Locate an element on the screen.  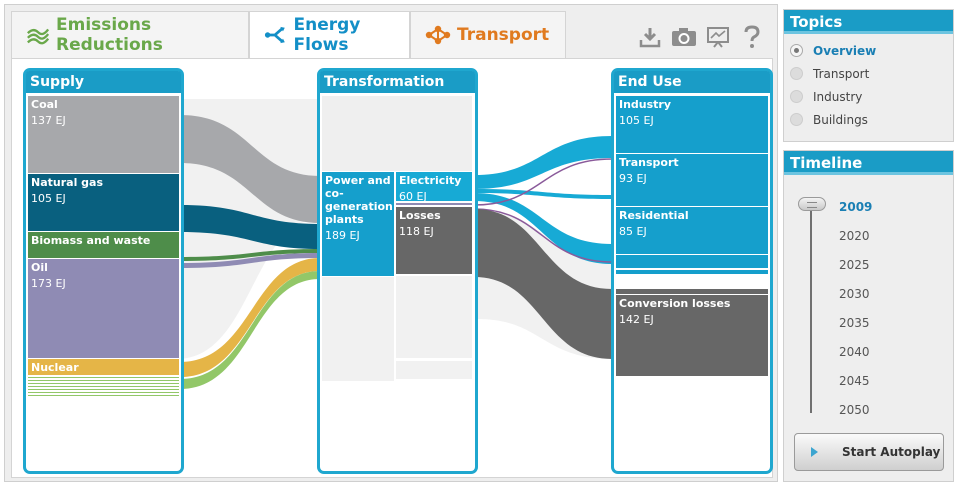
presentation-icon is located at coordinates (718, 37).